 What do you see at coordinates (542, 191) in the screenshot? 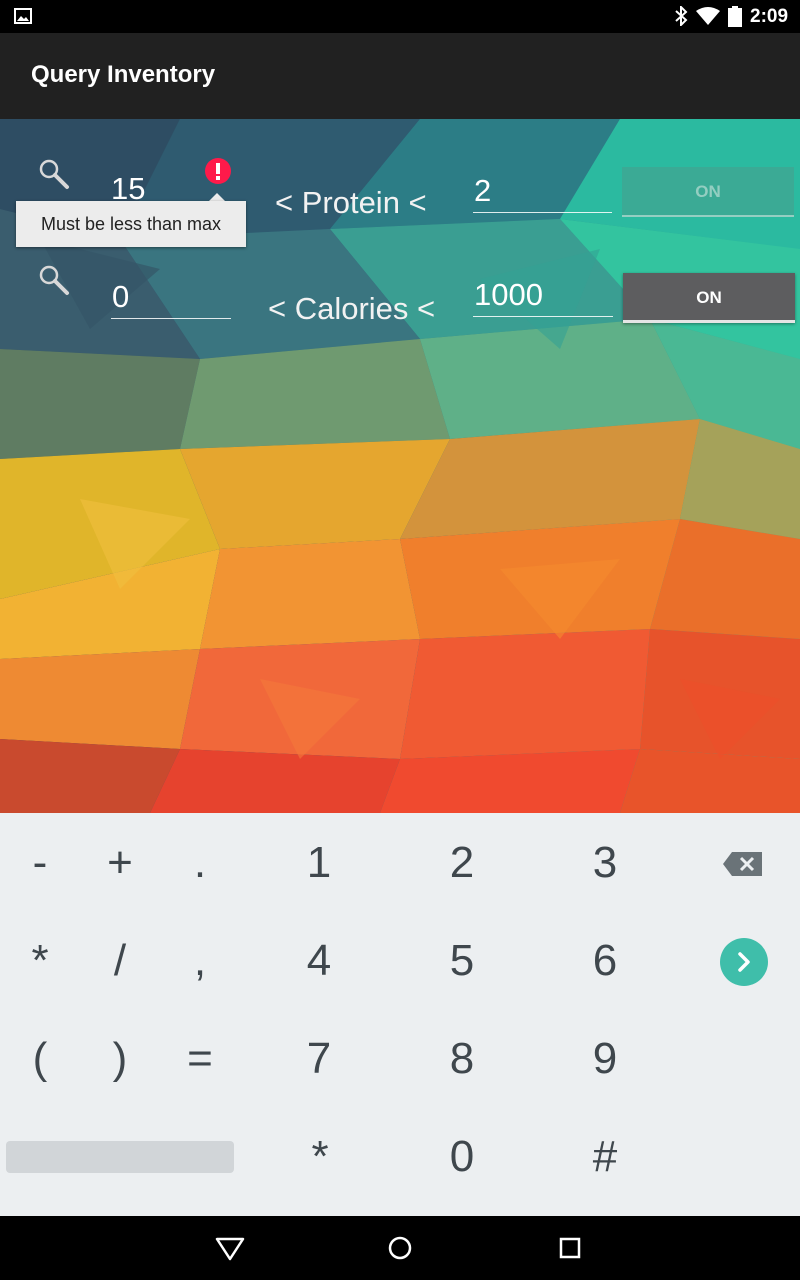
I see `protein-max-input: 2` at bounding box center [542, 191].